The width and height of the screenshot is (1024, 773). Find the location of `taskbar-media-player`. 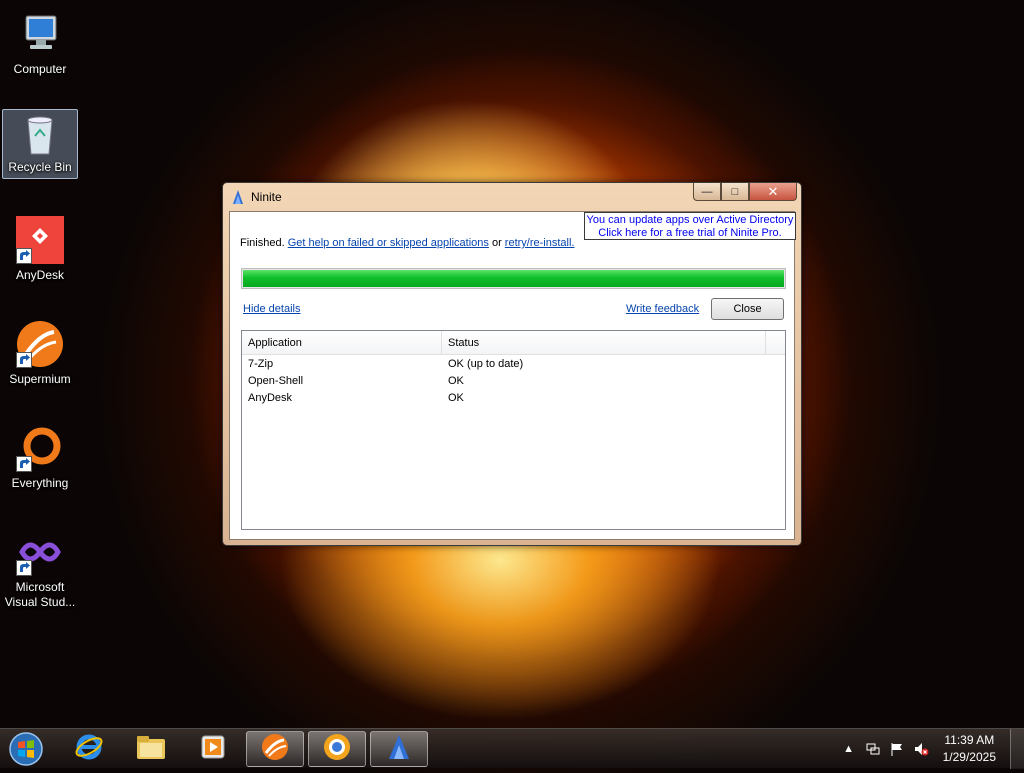

taskbar-media-player is located at coordinates (213, 749).